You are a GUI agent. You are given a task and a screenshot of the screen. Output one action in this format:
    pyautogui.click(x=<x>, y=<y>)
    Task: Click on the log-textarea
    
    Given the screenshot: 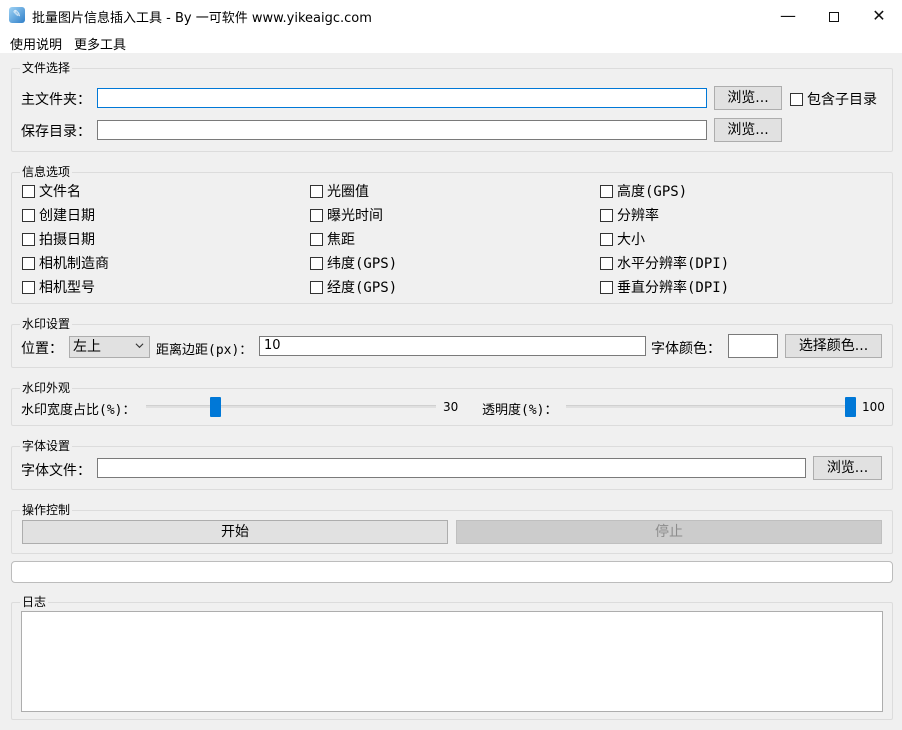 What is the action you would take?
    pyautogui.click(x=452, y=661)
    